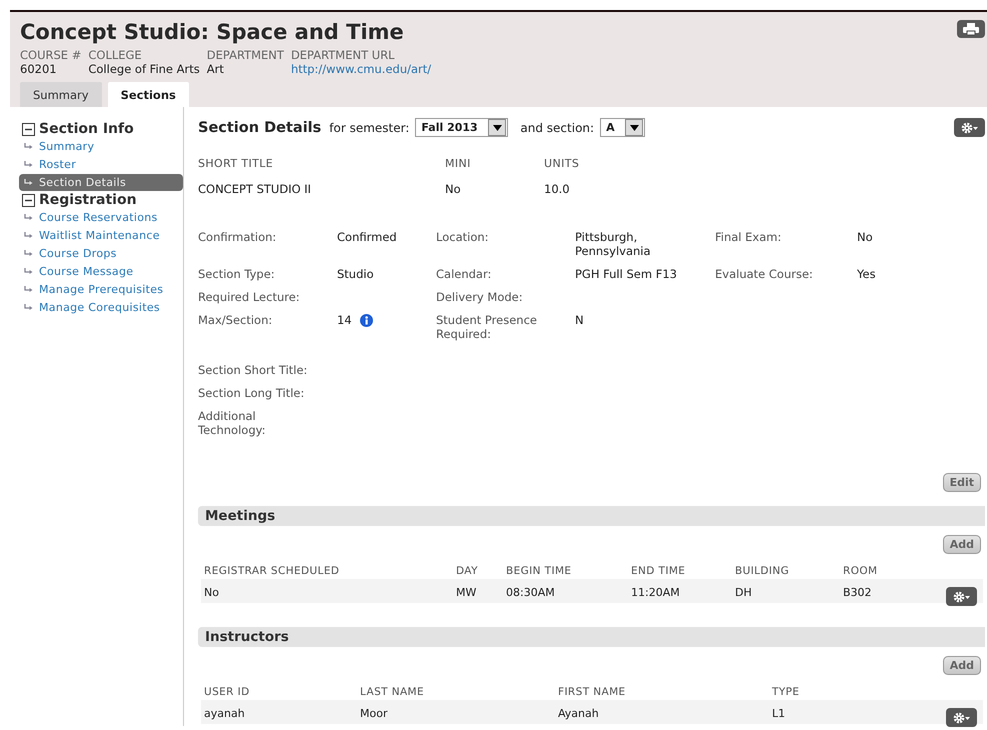 The width and height of the screenshot is (987, 730). What do you see at coordinates (655, 592) in the screenshot?
I see `table-cell-text: 11:20AM` at bounding box center [655, 592].